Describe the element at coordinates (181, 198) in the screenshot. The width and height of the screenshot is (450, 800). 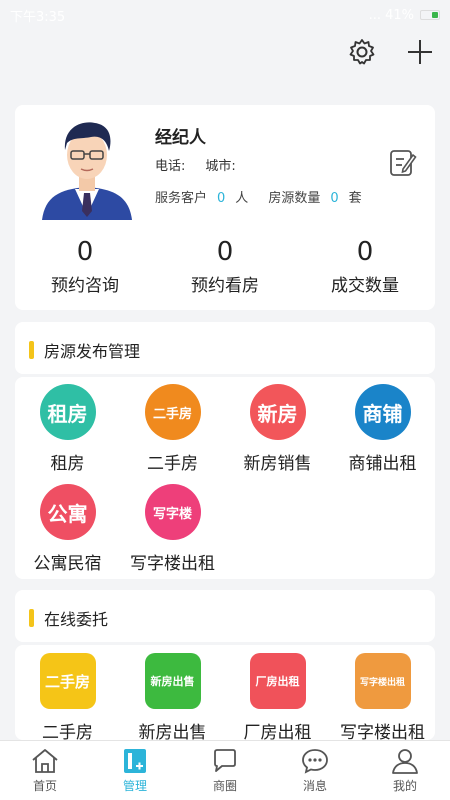
I see `service-label: 服务客户` at that location.